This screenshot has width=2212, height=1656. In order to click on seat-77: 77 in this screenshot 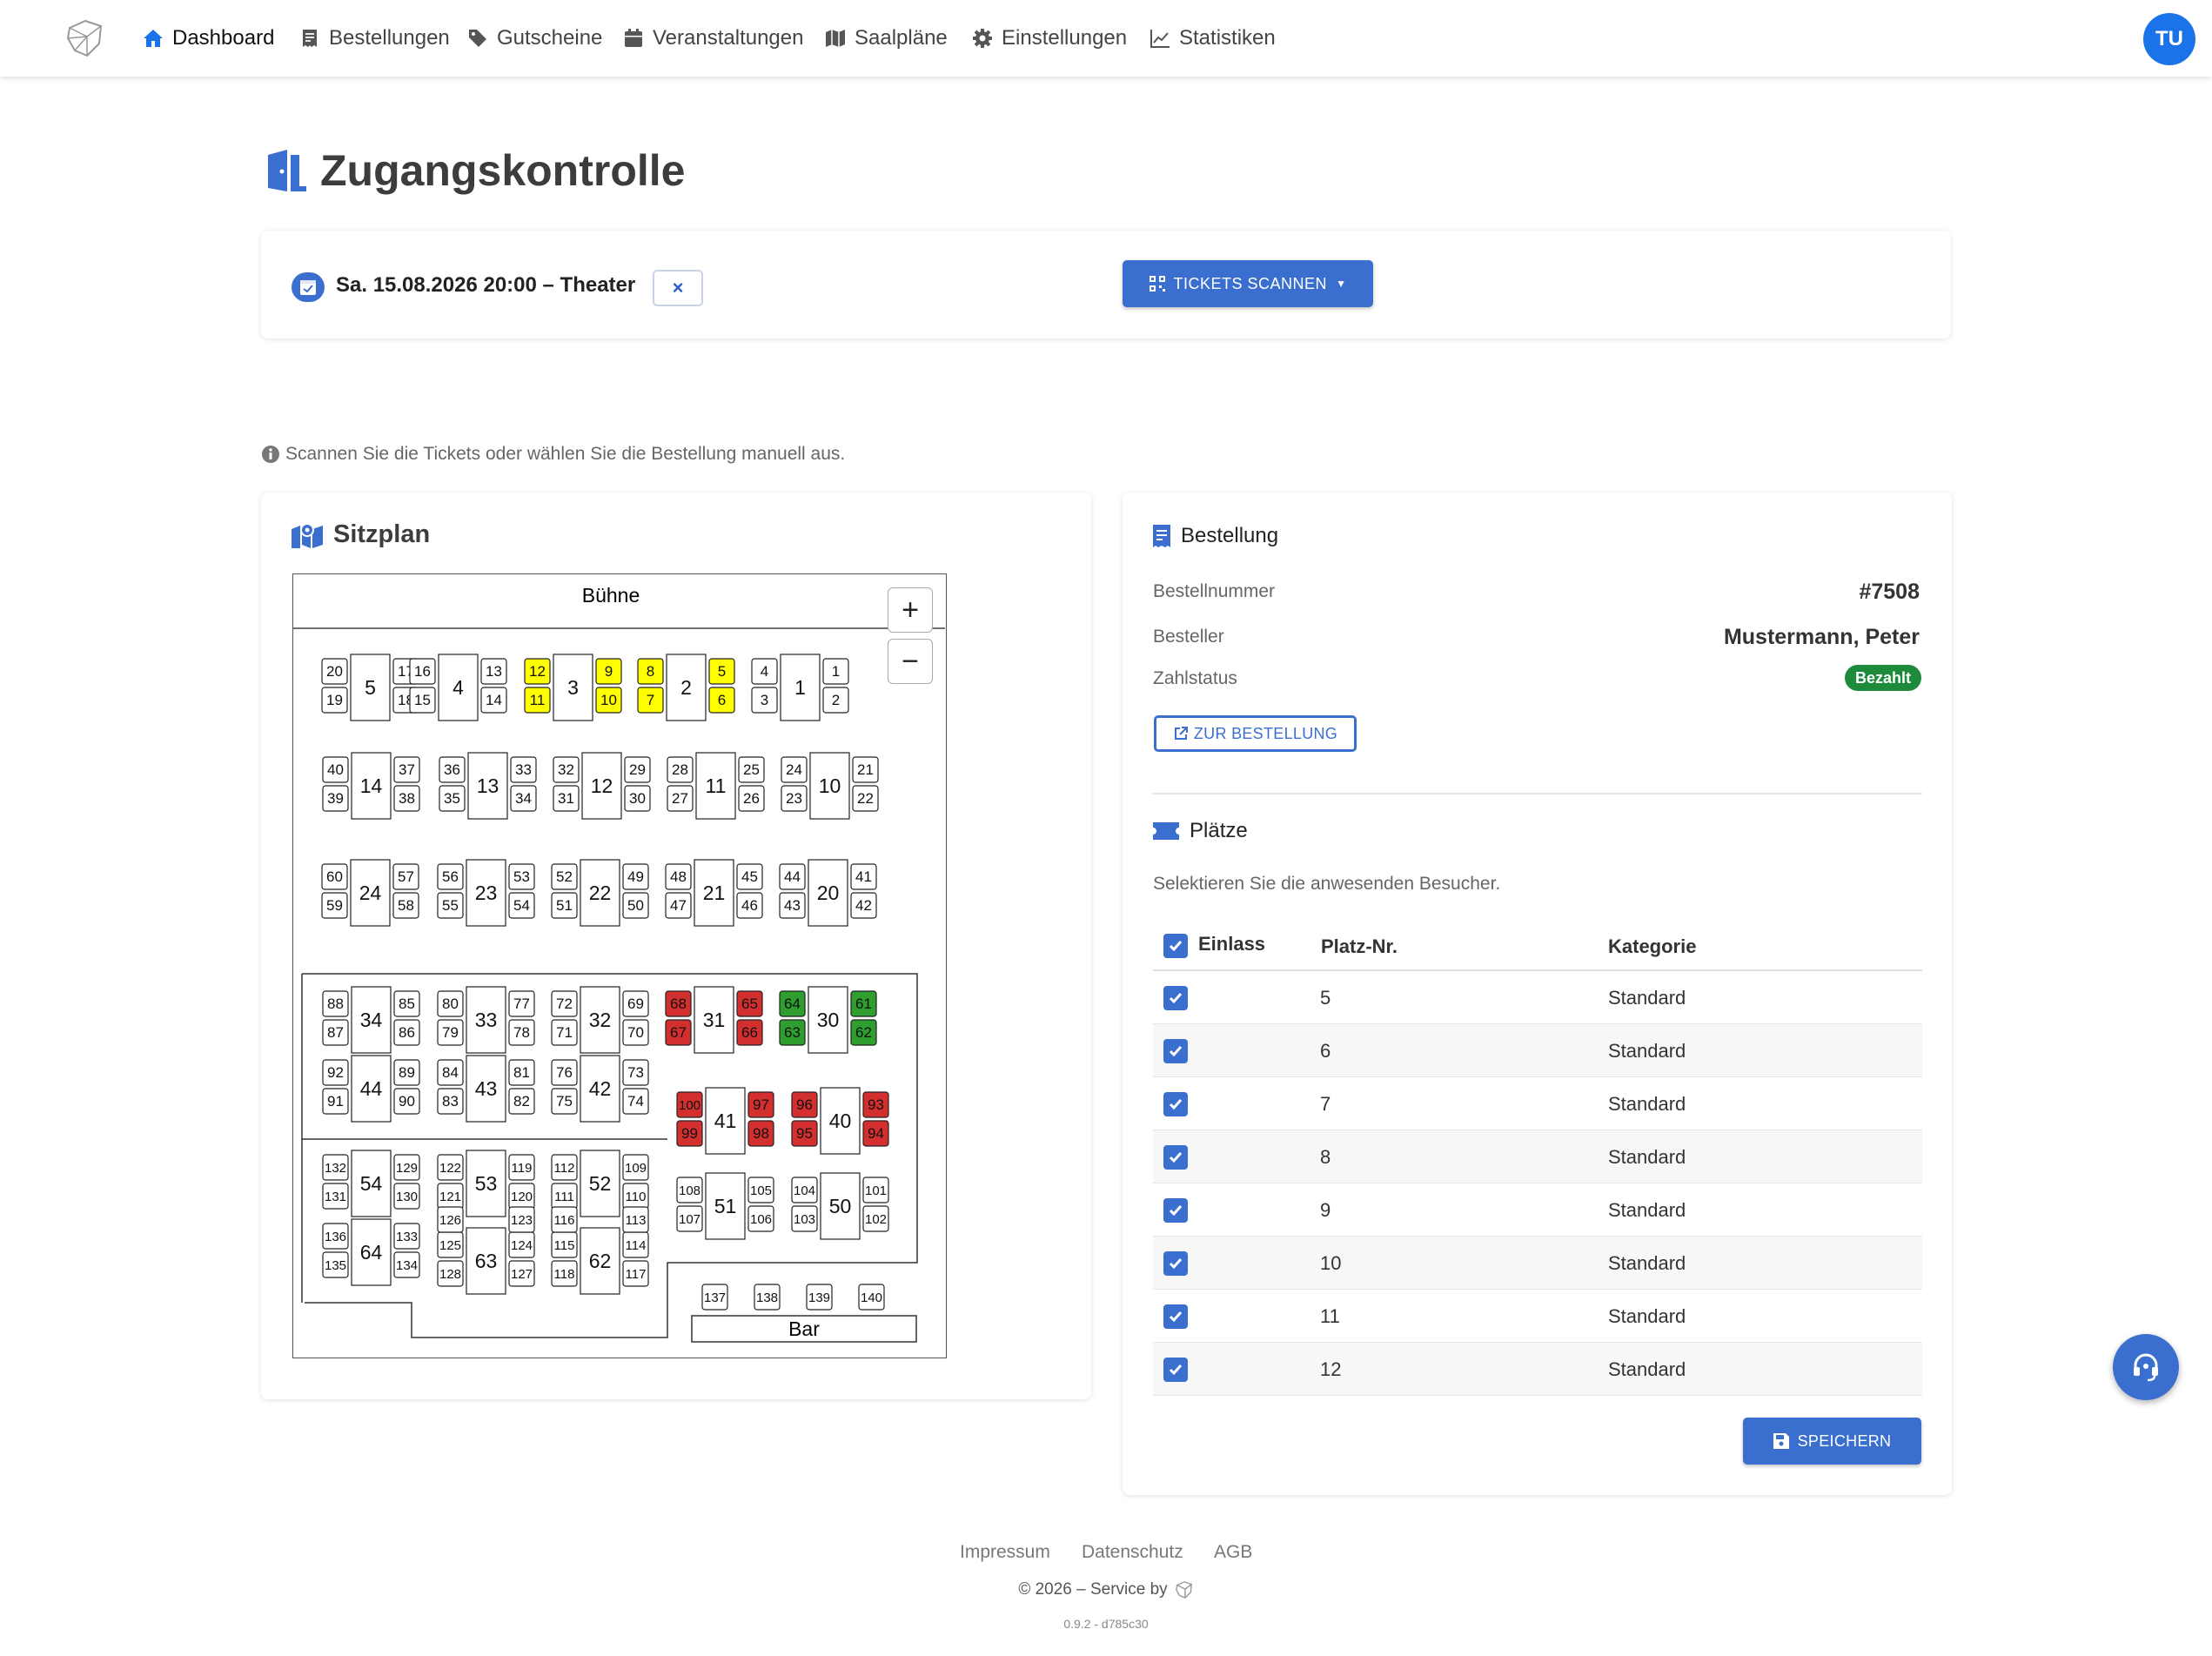, I will do `click(521, 1004)`.